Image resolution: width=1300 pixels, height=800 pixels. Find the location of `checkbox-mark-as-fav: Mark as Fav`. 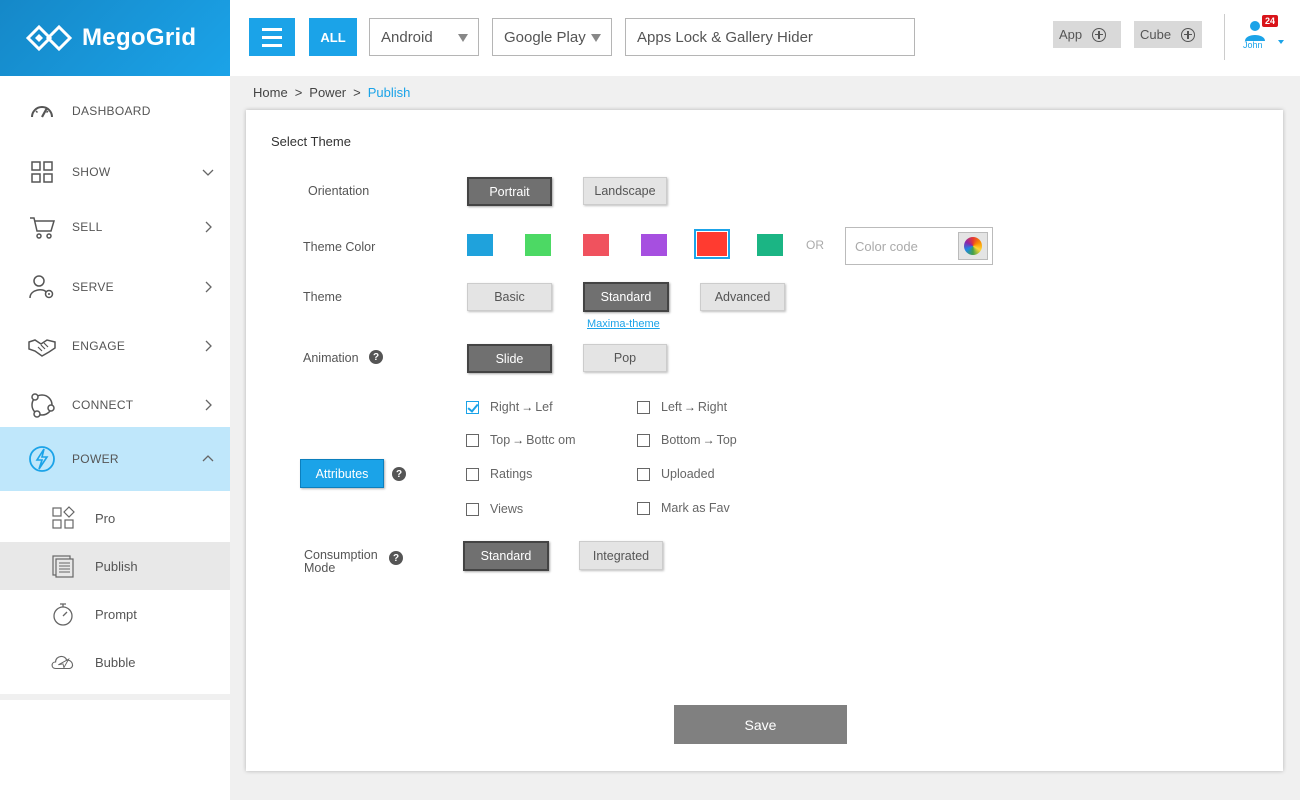

checkbox-mark-as-fav: Mark as Fav is located at coordinates (683, 508).